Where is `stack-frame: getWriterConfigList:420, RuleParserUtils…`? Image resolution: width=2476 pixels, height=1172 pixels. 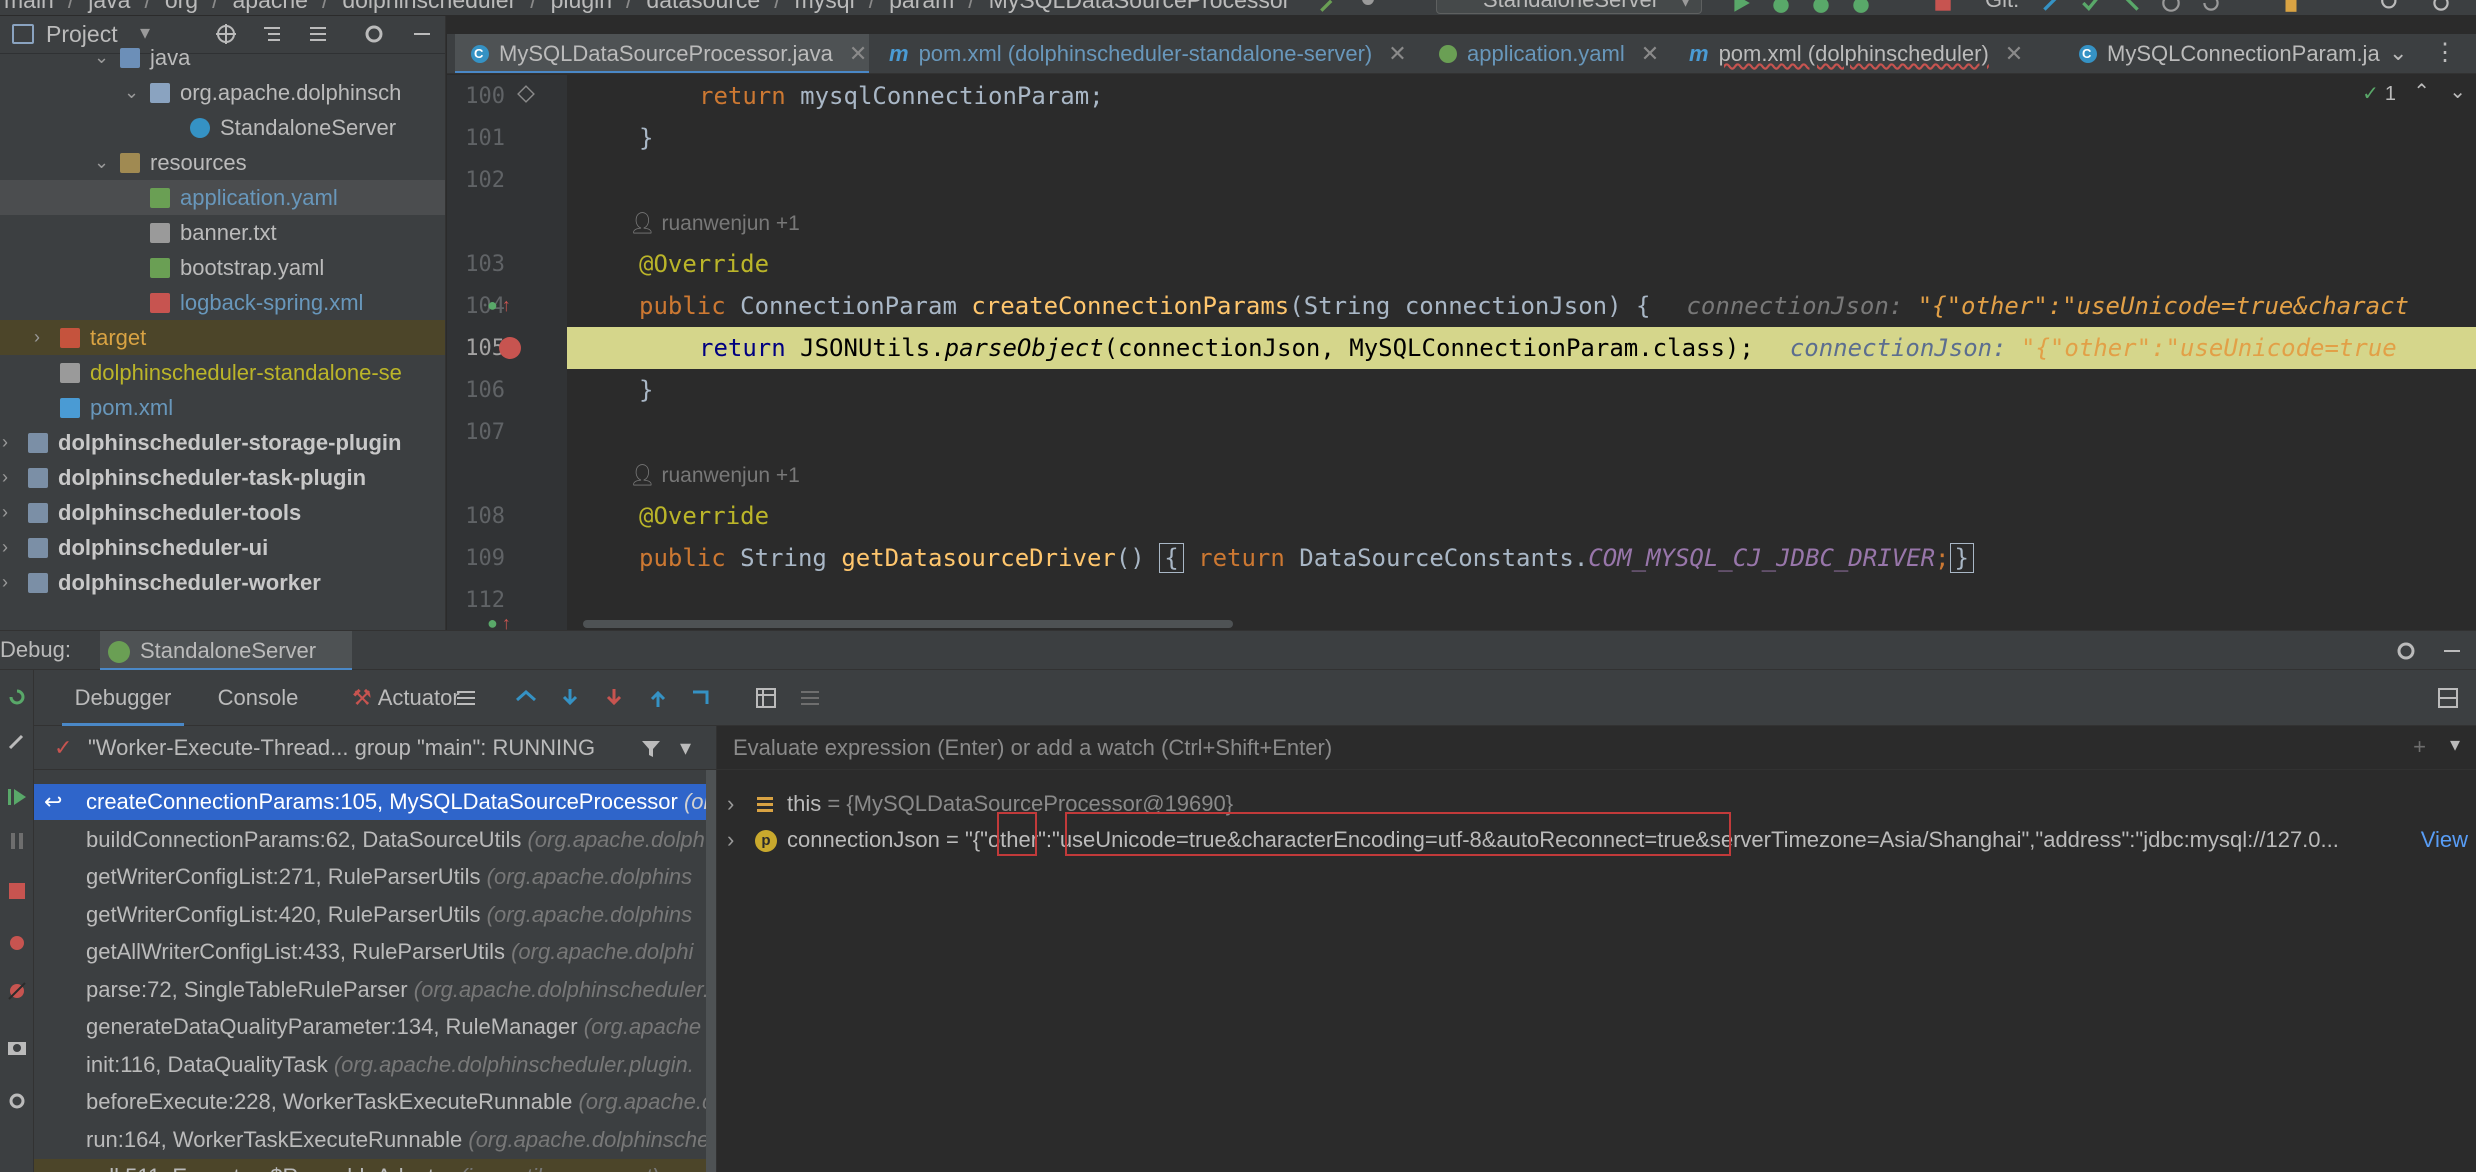 stack-frame: getWriterConfigList:420, RuleParserUtils… is located at coordinates (375, 915).